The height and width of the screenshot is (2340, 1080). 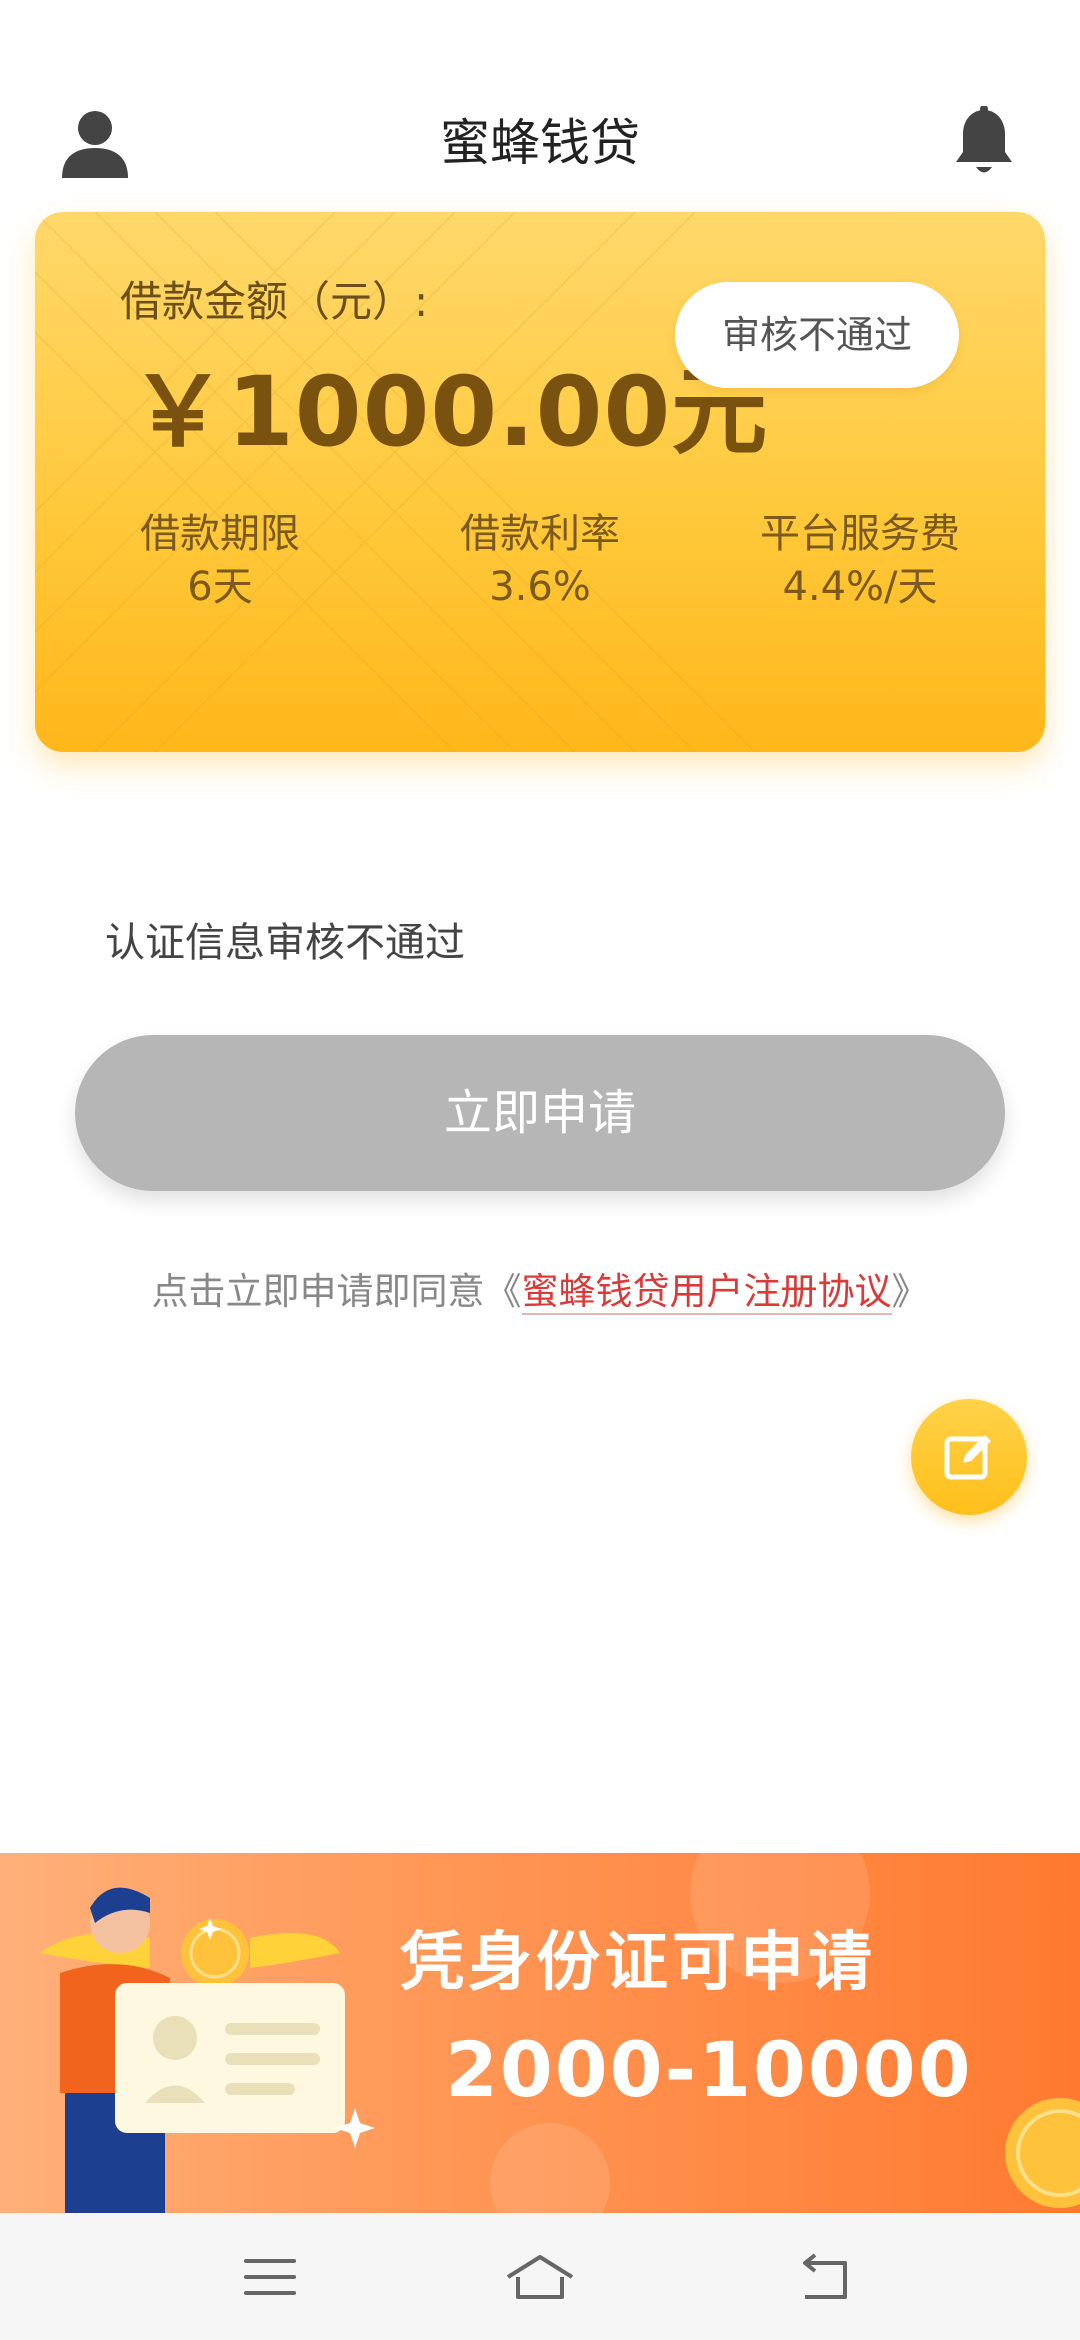 I want to click on stat-fee: 平台服务费 4.4%/天, so click(x=860, y=561).